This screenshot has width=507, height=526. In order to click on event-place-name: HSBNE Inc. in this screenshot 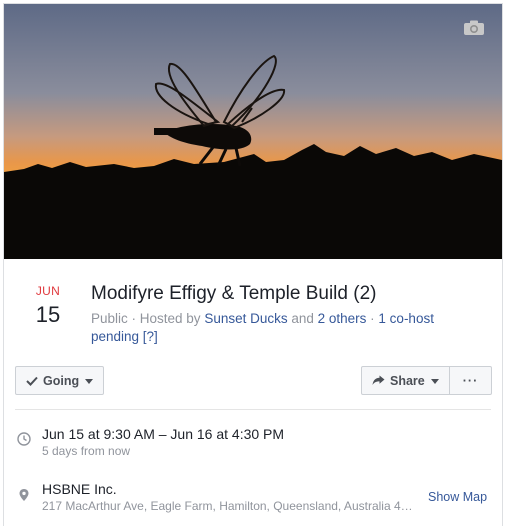, I will do `click(79, 489)`.